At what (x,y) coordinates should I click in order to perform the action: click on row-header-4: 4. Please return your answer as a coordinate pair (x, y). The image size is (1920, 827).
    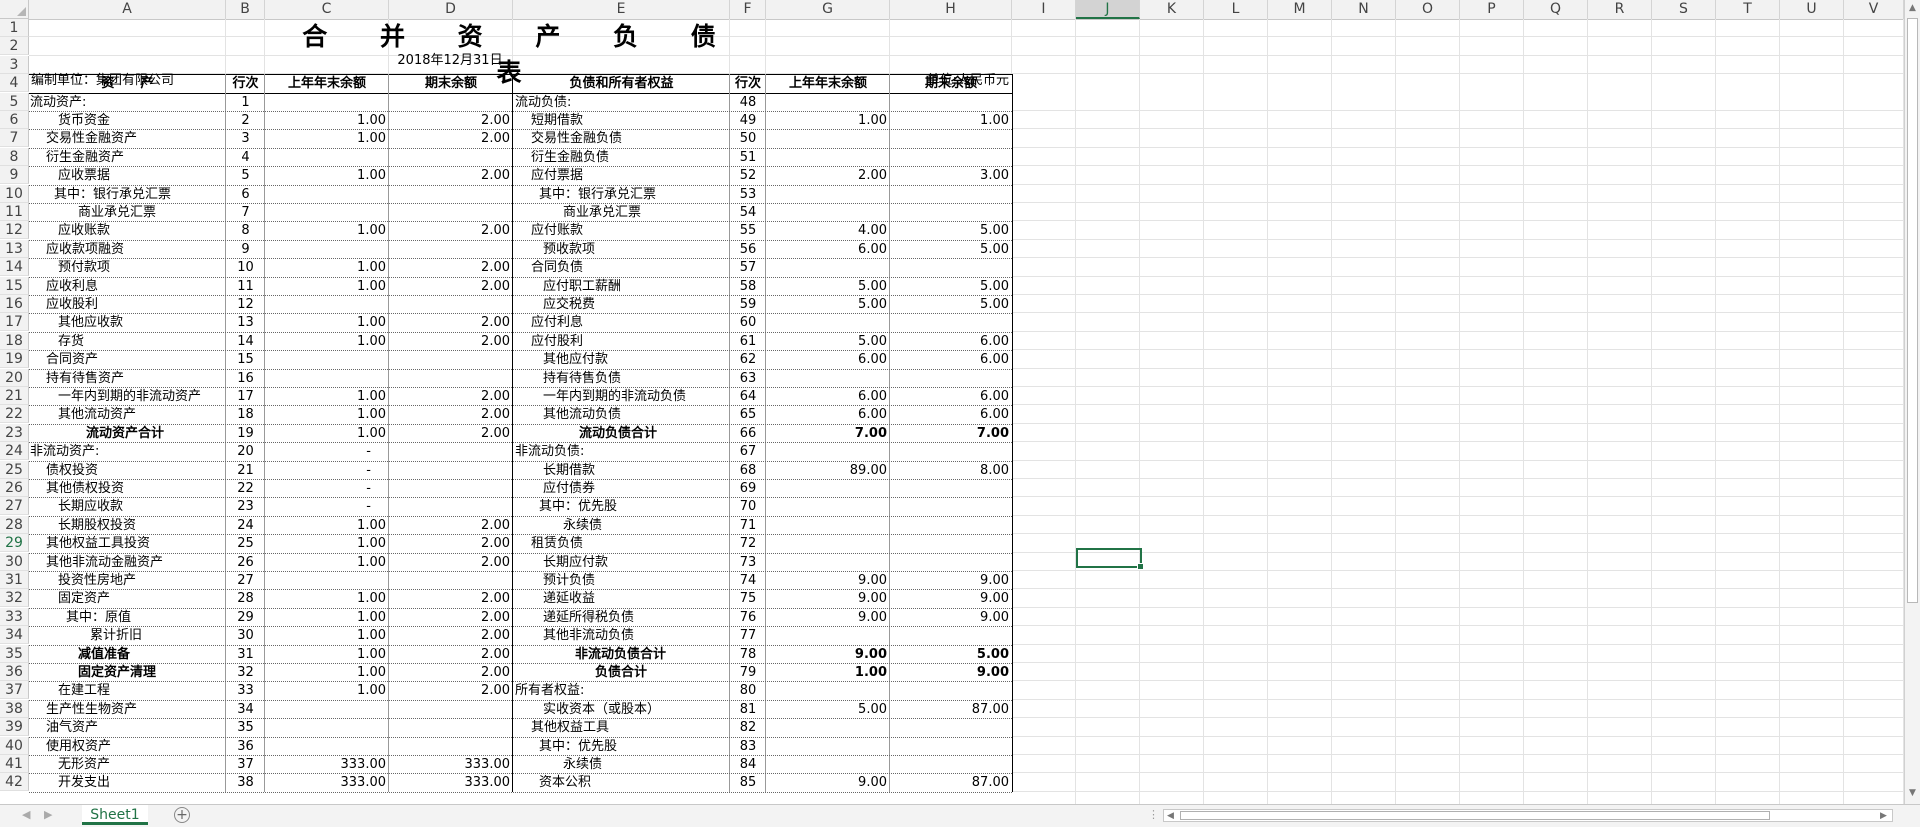
    Looking at the image, I should click on (14, 83).